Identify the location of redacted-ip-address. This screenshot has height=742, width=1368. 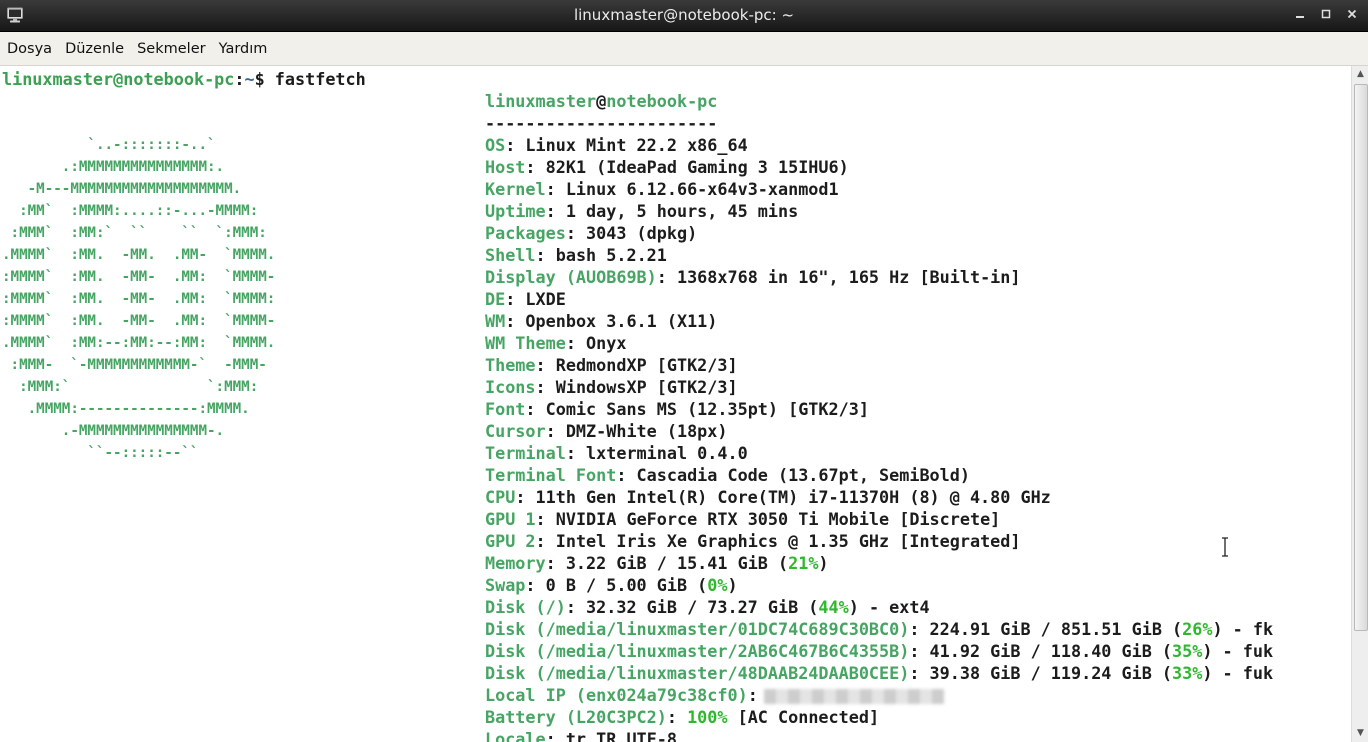
(853, 696).